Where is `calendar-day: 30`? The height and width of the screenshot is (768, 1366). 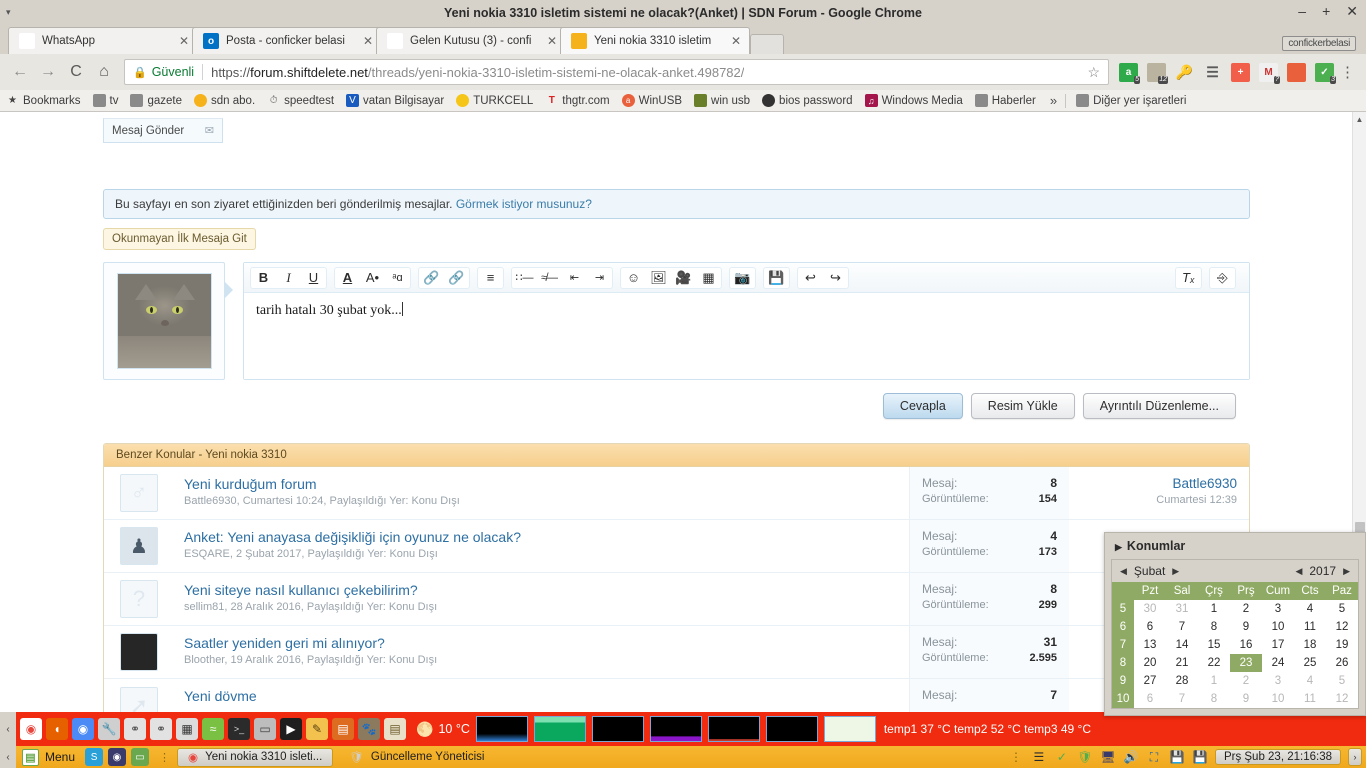 calendar-day: 30 is located at coordinates (1150, 609).